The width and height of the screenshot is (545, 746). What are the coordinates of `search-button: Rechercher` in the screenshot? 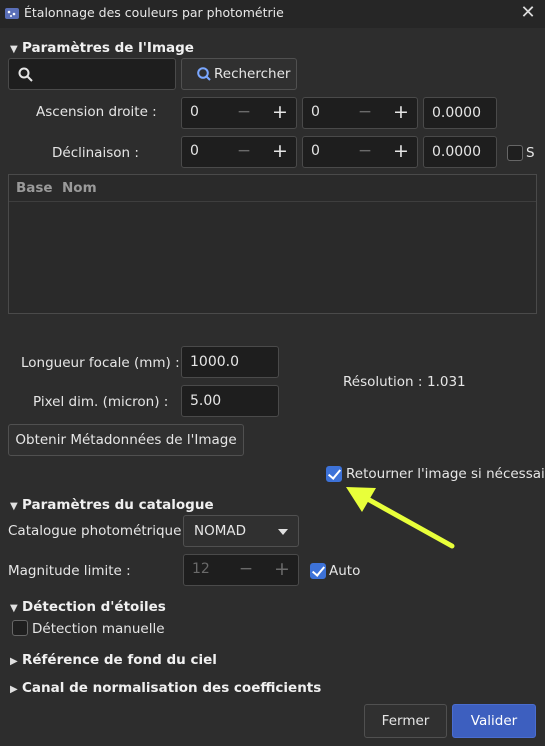 It's located at (239, 74).